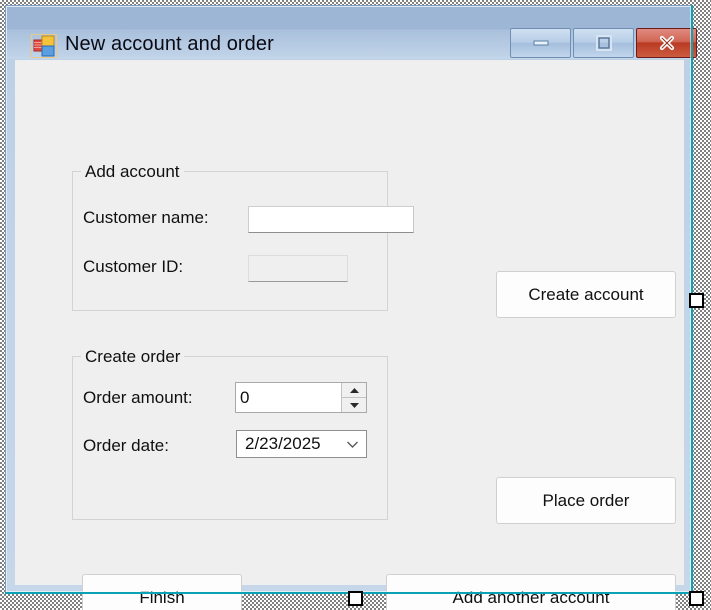 This screenshot has width=711, height=610. I want to click on create-account-button: Create account, so click(586, 294).